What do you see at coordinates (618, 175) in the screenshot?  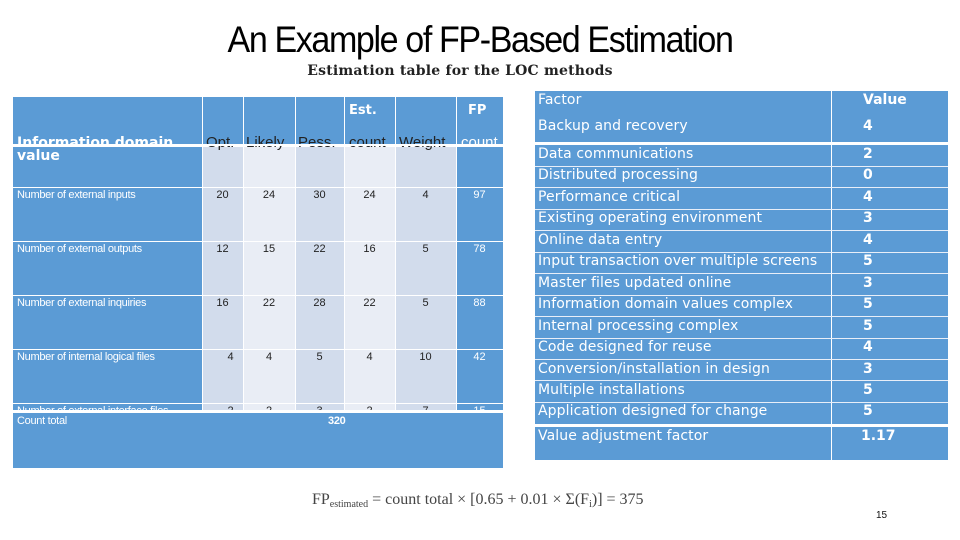 I see `factor-name: Distributed processing` at bounding box center [618, 175].